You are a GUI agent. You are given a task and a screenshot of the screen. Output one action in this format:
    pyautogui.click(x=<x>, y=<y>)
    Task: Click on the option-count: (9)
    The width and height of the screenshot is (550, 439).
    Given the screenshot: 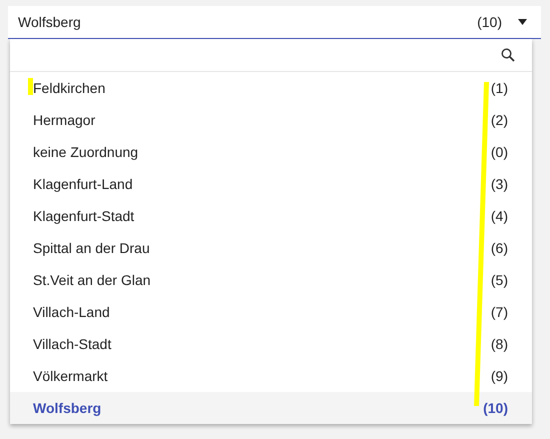 What is the action you would take?
    pyautogui.click(x=499, y=376)
    